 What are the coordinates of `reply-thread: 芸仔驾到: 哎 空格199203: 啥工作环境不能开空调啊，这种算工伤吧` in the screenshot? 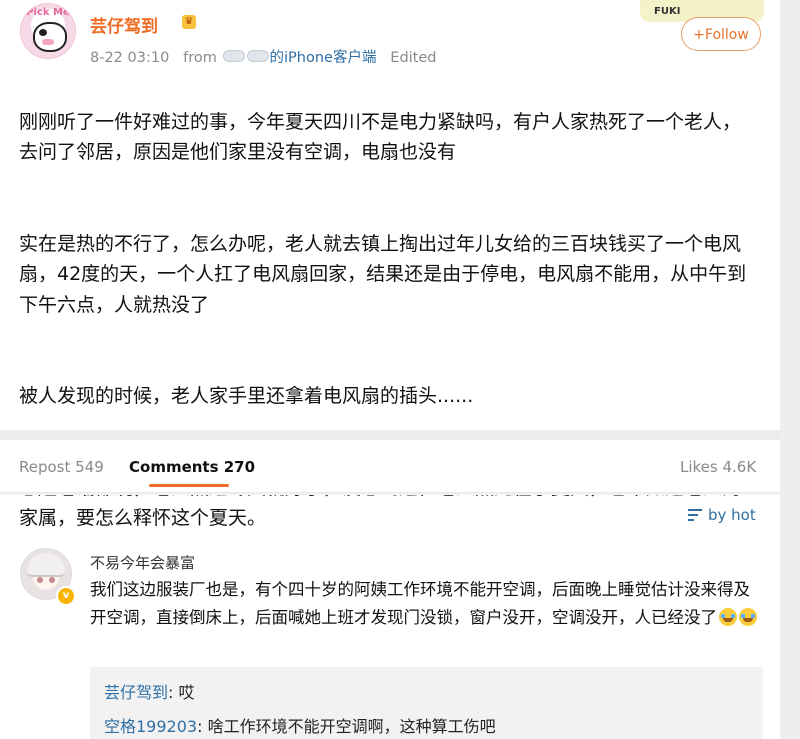 It's located at (426, 703).